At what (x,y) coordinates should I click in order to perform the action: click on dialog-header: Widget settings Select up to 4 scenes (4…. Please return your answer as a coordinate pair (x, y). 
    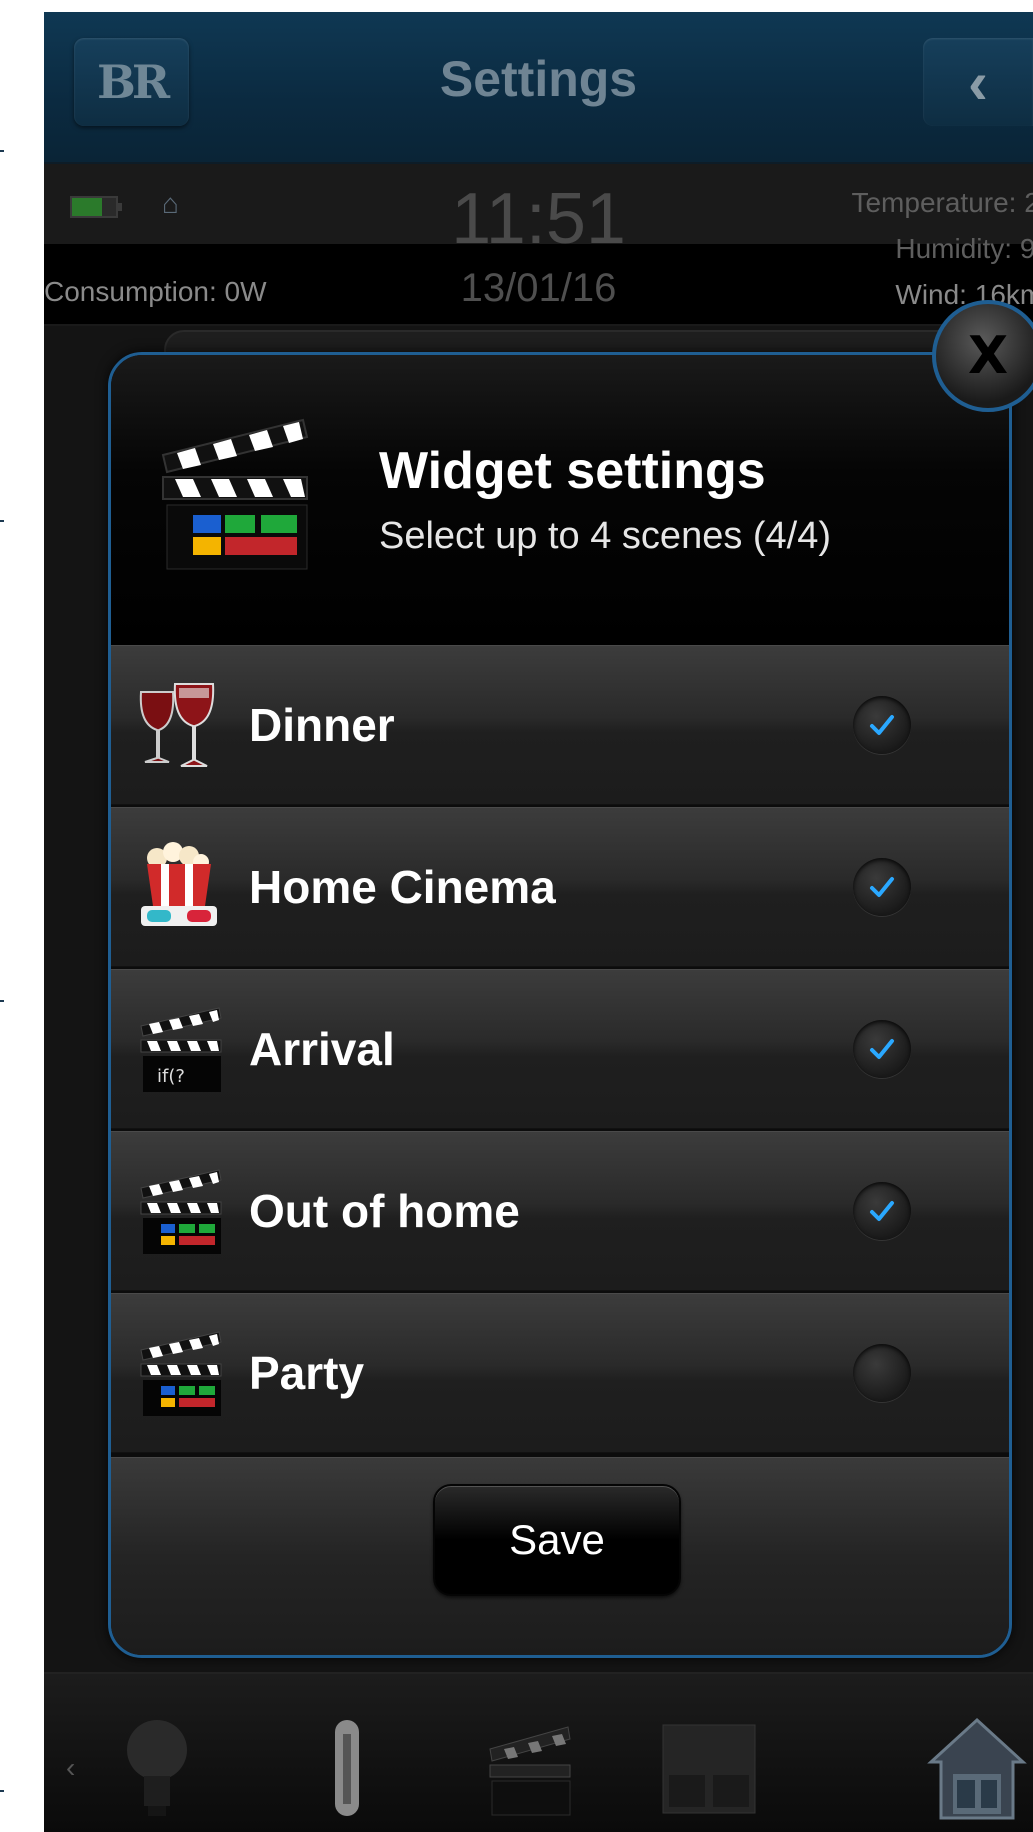
    Looking at the image, I should click on (560, 500).